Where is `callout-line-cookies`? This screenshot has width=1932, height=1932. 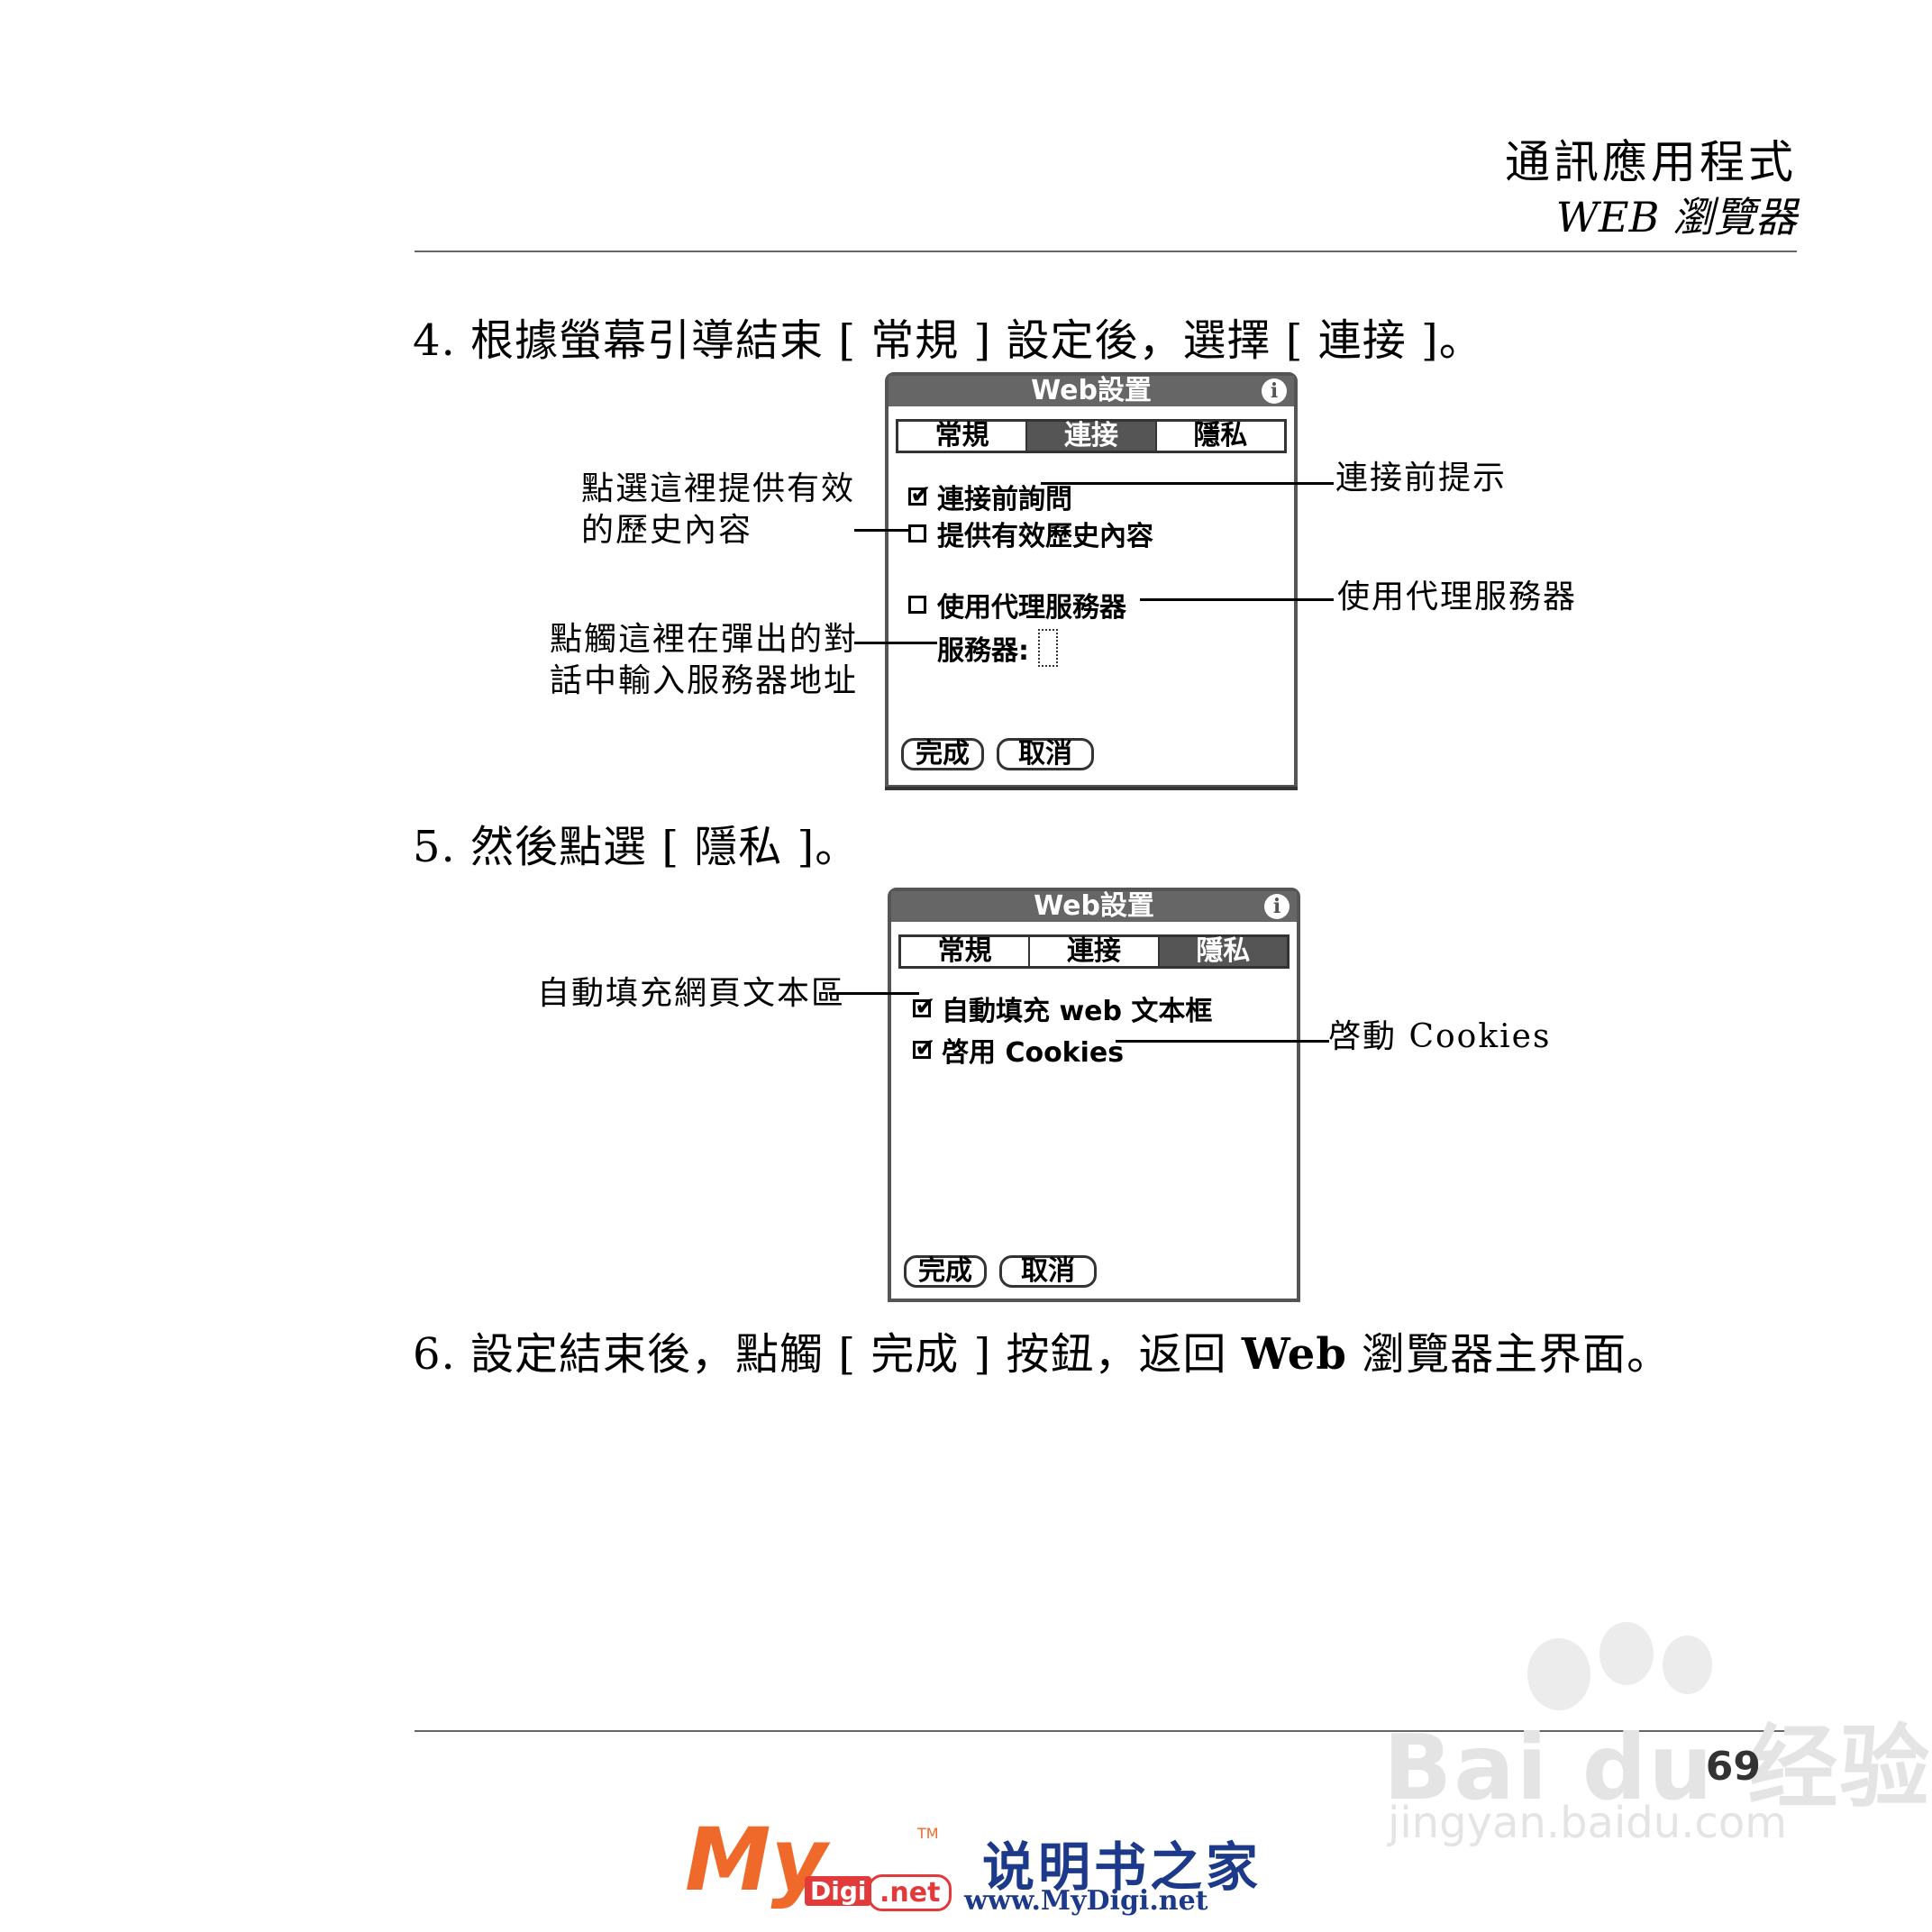
callout-line-cookies is located at coordinates (1222, 1041).